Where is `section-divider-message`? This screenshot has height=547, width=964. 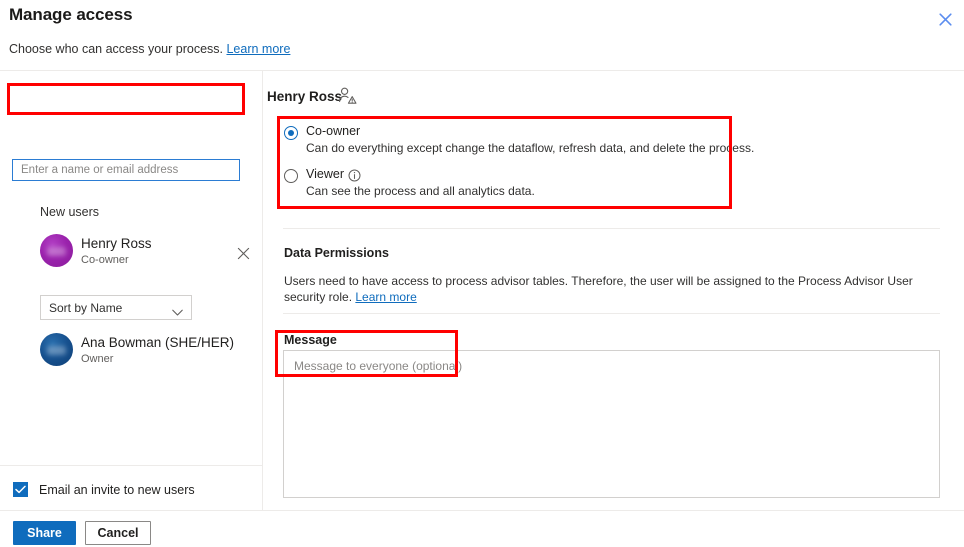
section-divider-message is located at coordinates (611, 313).